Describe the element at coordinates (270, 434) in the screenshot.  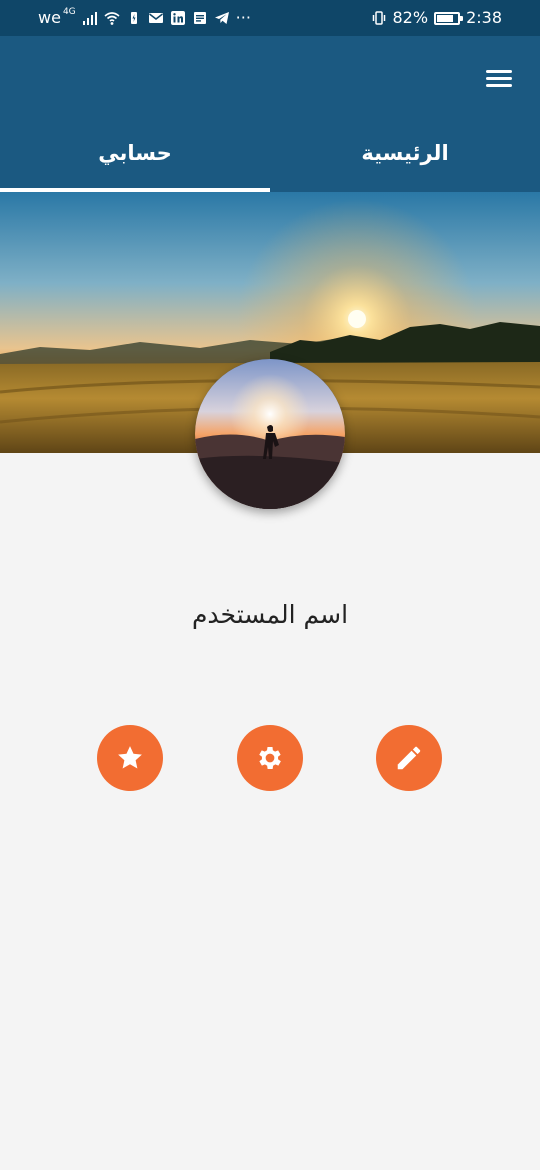
I see `profile-avatar` at that location.